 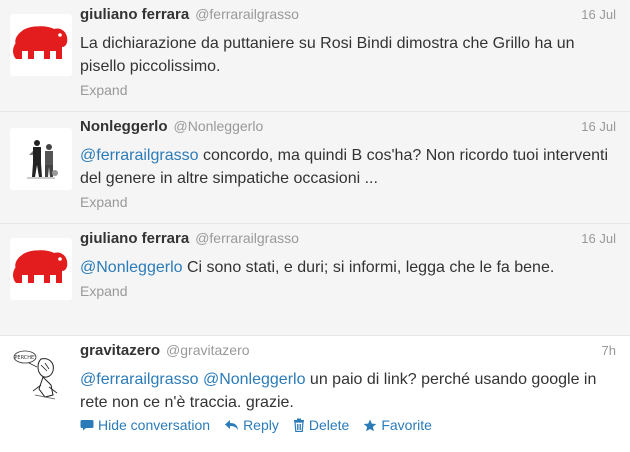 I want to click on delete-label: Delete, so click(x=329, y=425).